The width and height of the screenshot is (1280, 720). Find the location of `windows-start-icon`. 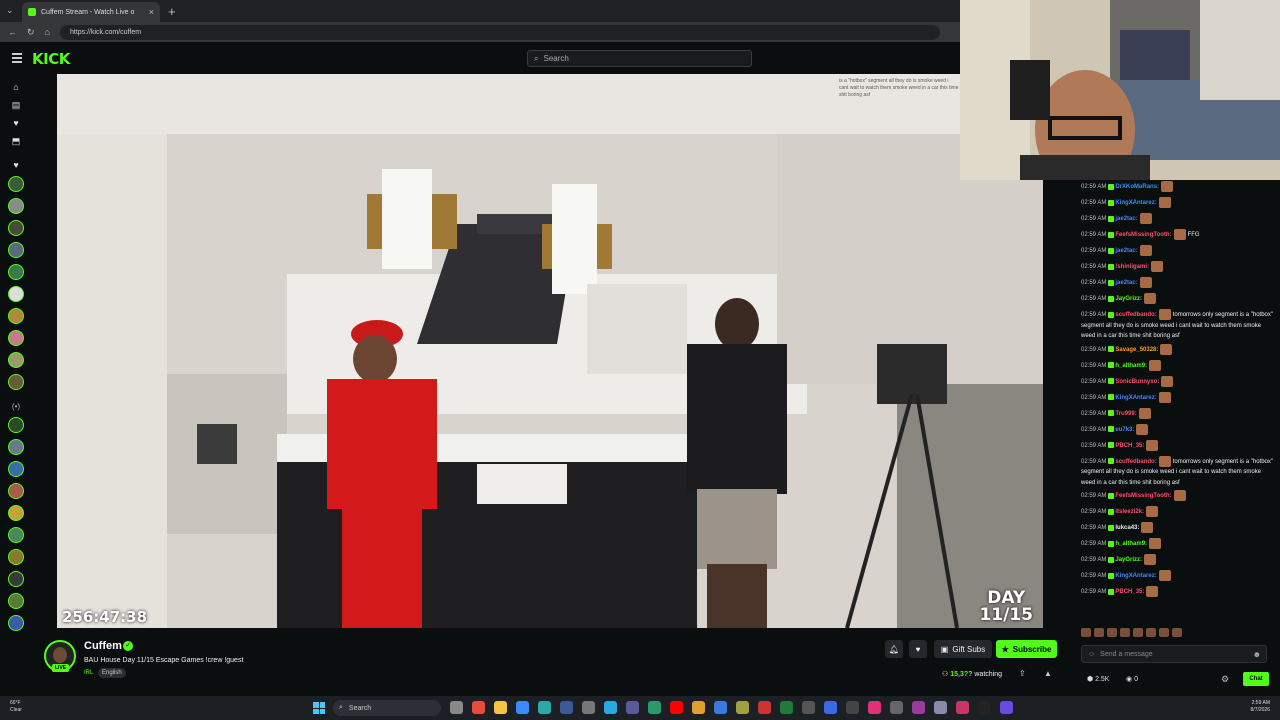

windows-start-icon is located at coordinates (319, 708).